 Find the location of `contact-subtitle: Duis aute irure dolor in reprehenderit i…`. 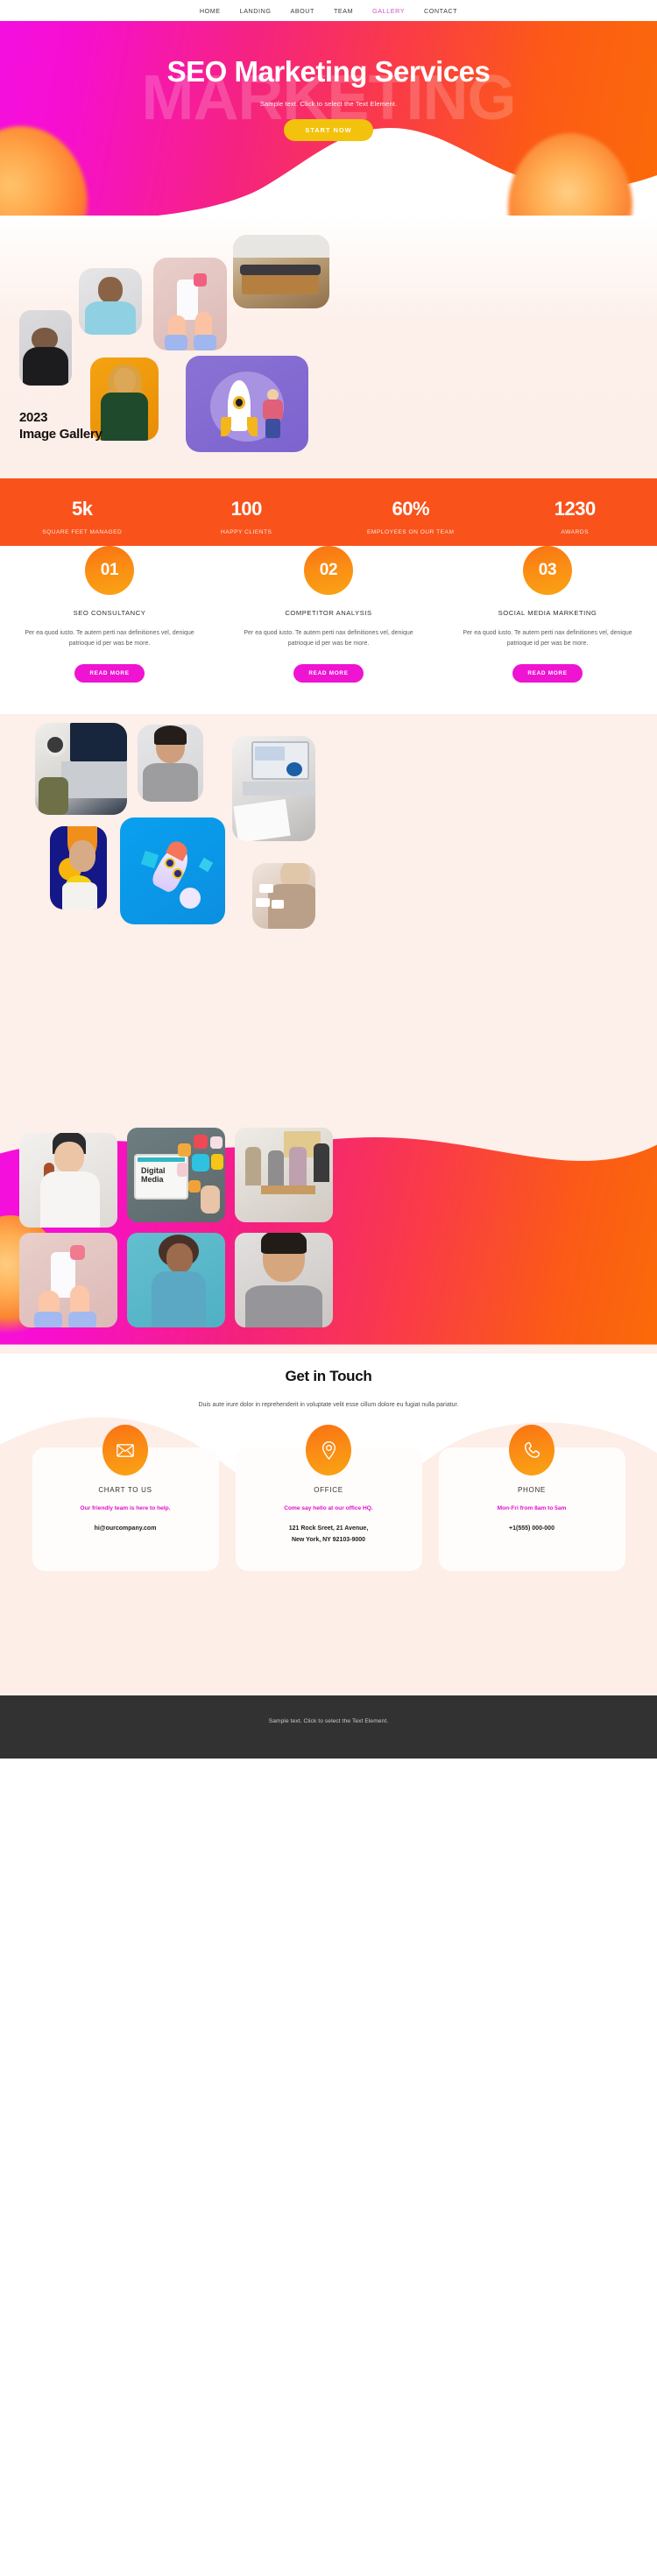

contact-subtitle: Duis aute irure dolor in reprehenderit i… is located at coordinates (328, 1404).